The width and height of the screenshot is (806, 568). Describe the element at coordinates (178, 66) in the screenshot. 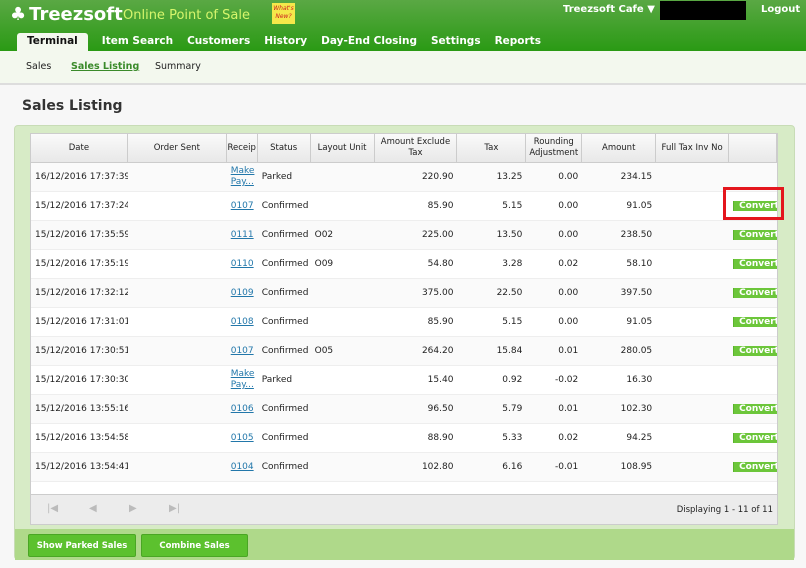

I see `subnav-summary: Summary` at that location.